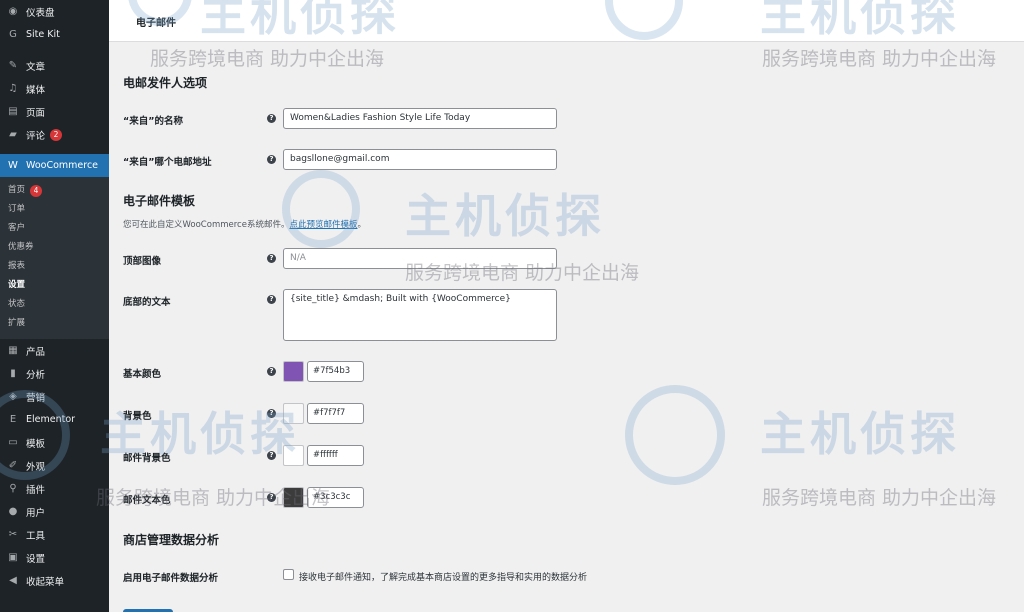 This screenshot has height=612, width=1024. What do you see at coordinates (13, 34) in the screenshot?
I see `site-kit-icon: G` at bounding box center [13, 34].